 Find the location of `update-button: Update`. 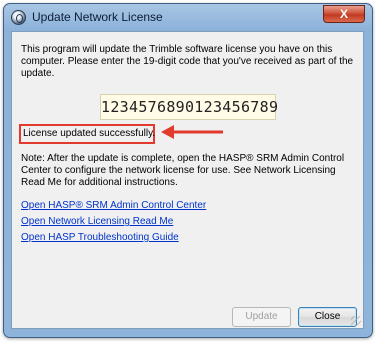

update-button: Update is located at coordinates (261, 317).